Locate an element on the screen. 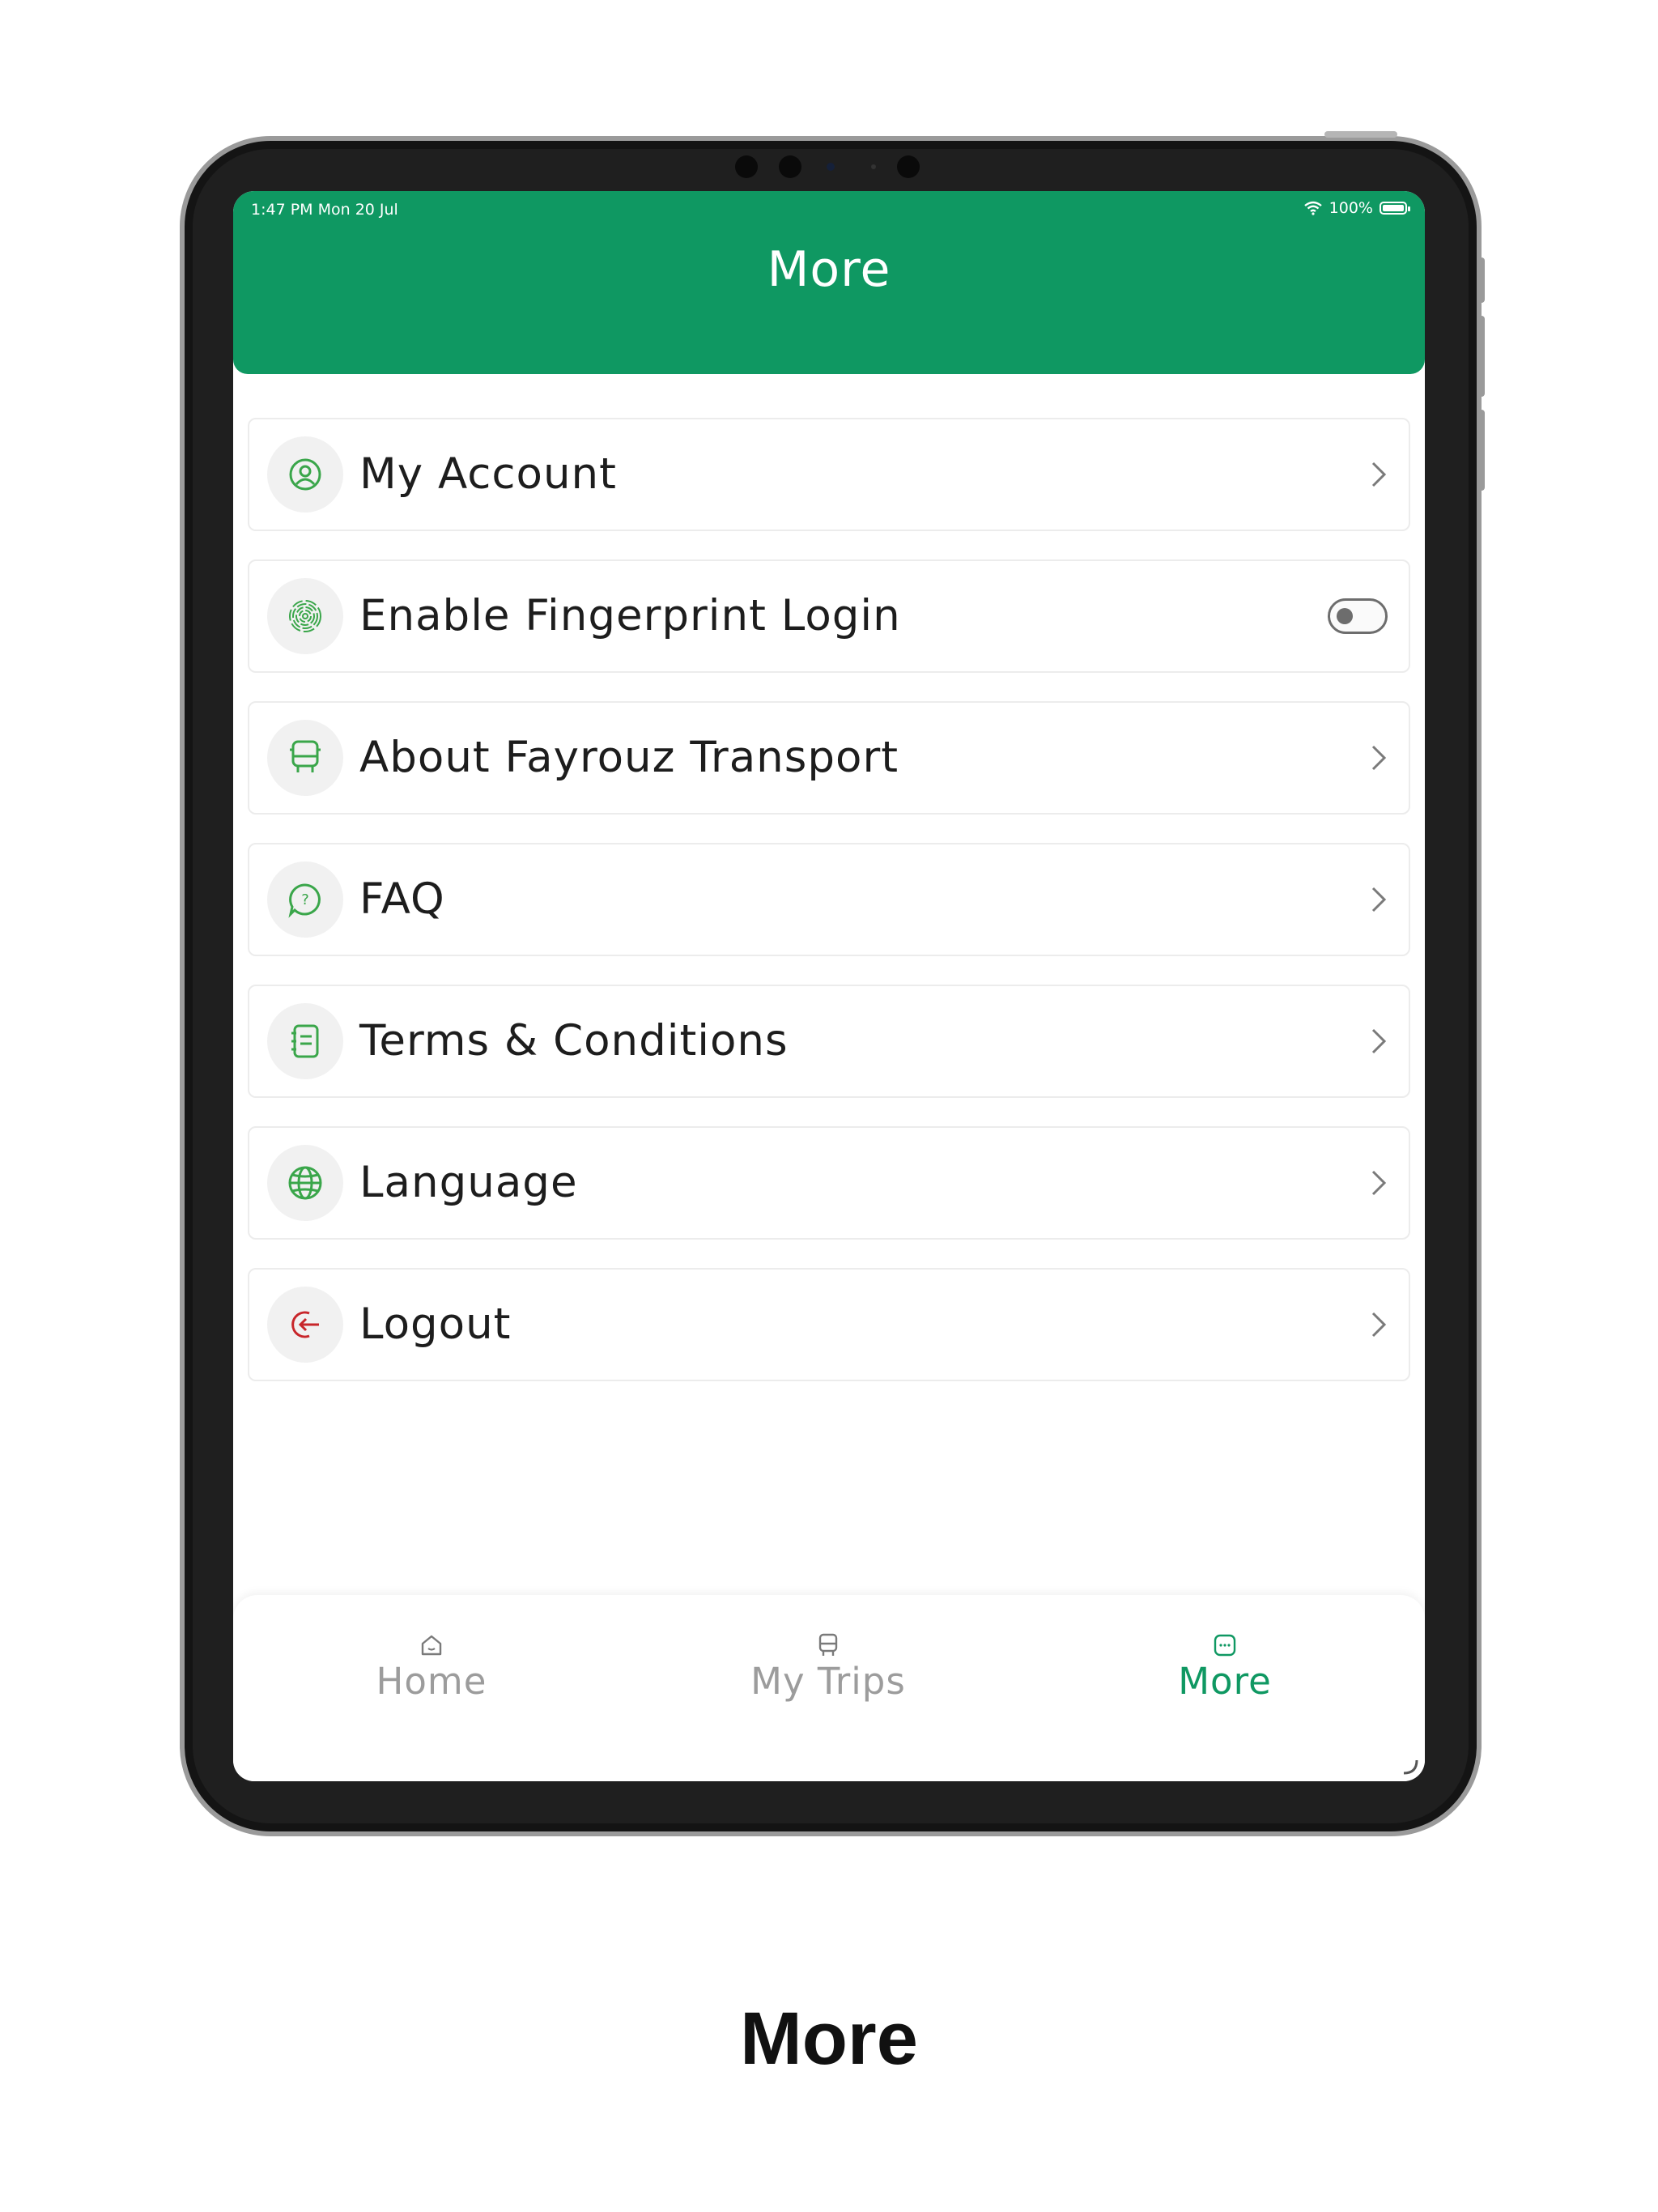 The width and height of the screenshot is (1658, 2212). menu-item-language: Language is located at coordinates (829, 1183).